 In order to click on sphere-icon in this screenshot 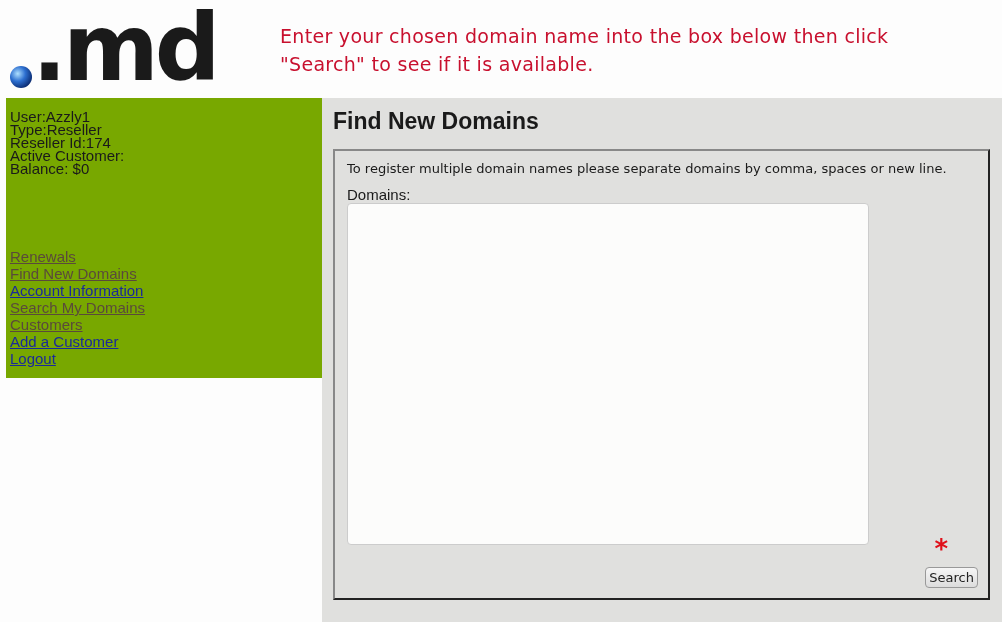, I will do `click(21, 77)`.